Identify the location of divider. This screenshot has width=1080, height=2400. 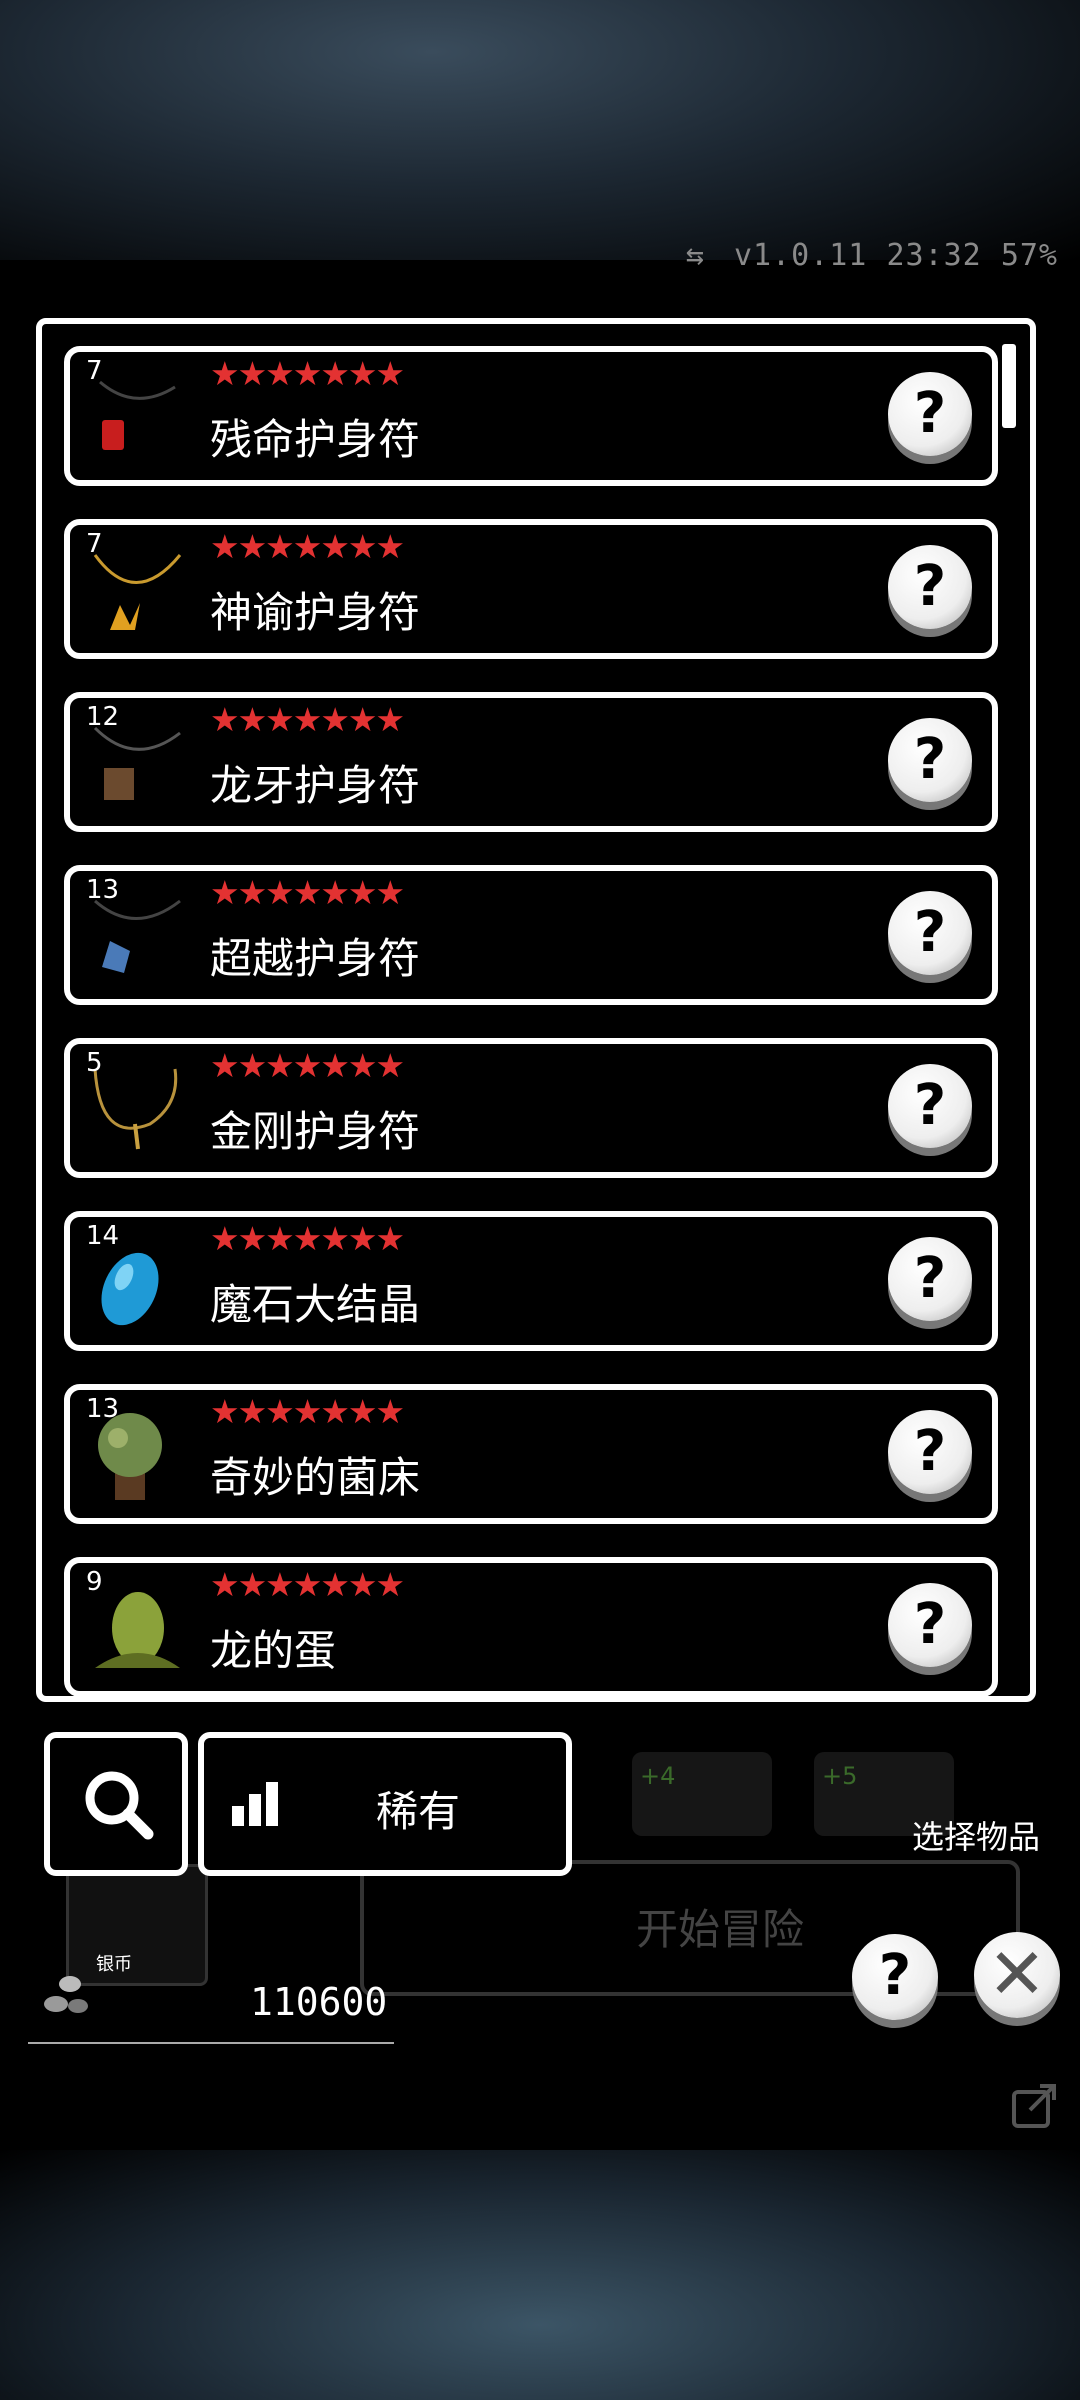
(211, 2043).